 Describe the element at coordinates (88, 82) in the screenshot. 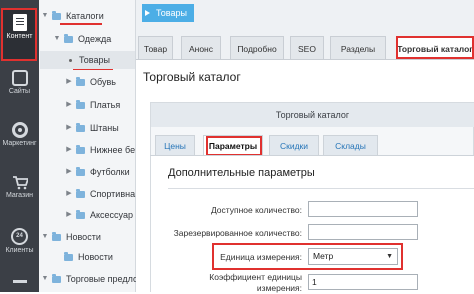

I see `tree-item-shoes: ▶ Обувь` at that location.